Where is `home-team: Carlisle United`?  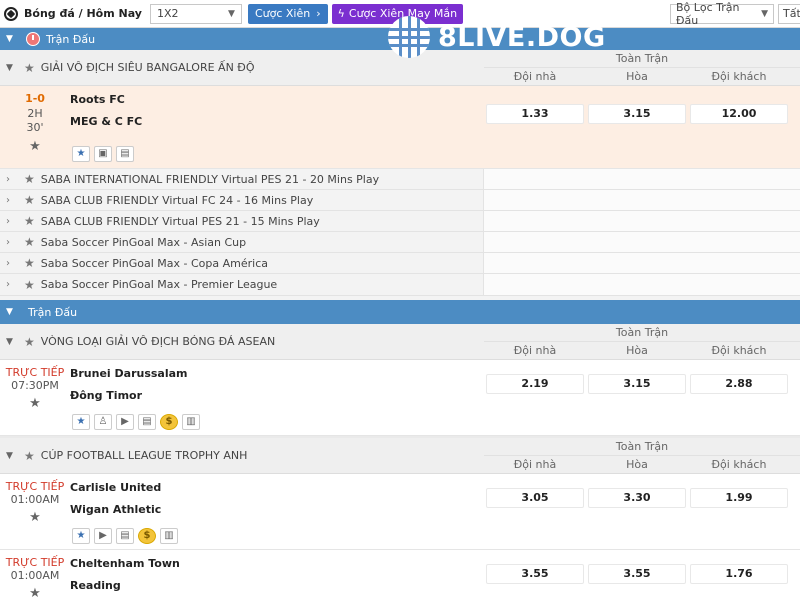 home-team: Carlisle United is located at coordinates (277, 491).